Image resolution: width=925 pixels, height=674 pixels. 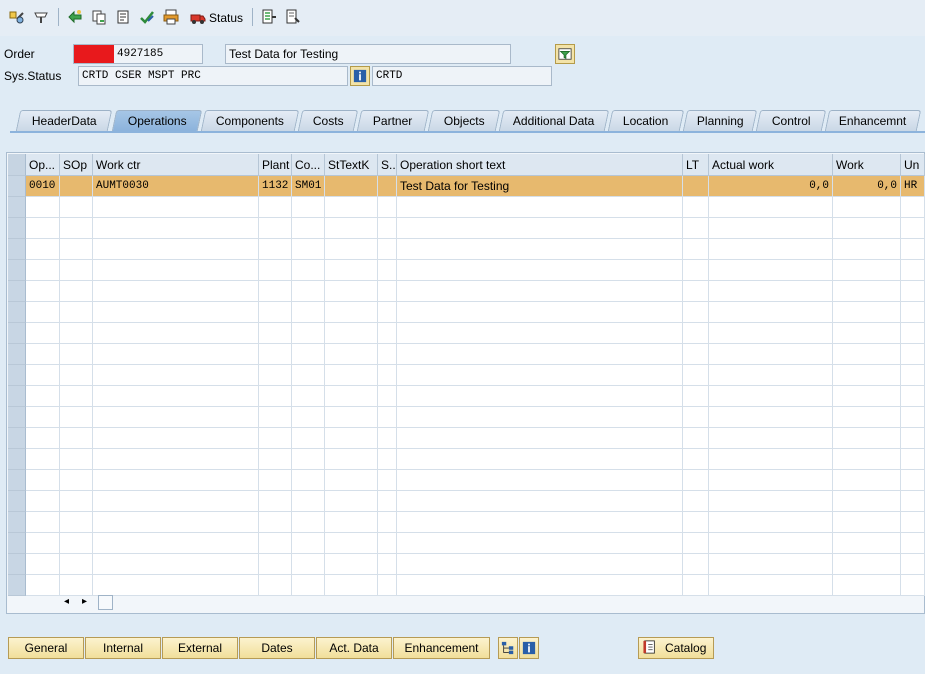 What do you see at coordinates (867, 186) in the screenshot?
I see `cell-work: 0,0` at bounding box center [867, 186].